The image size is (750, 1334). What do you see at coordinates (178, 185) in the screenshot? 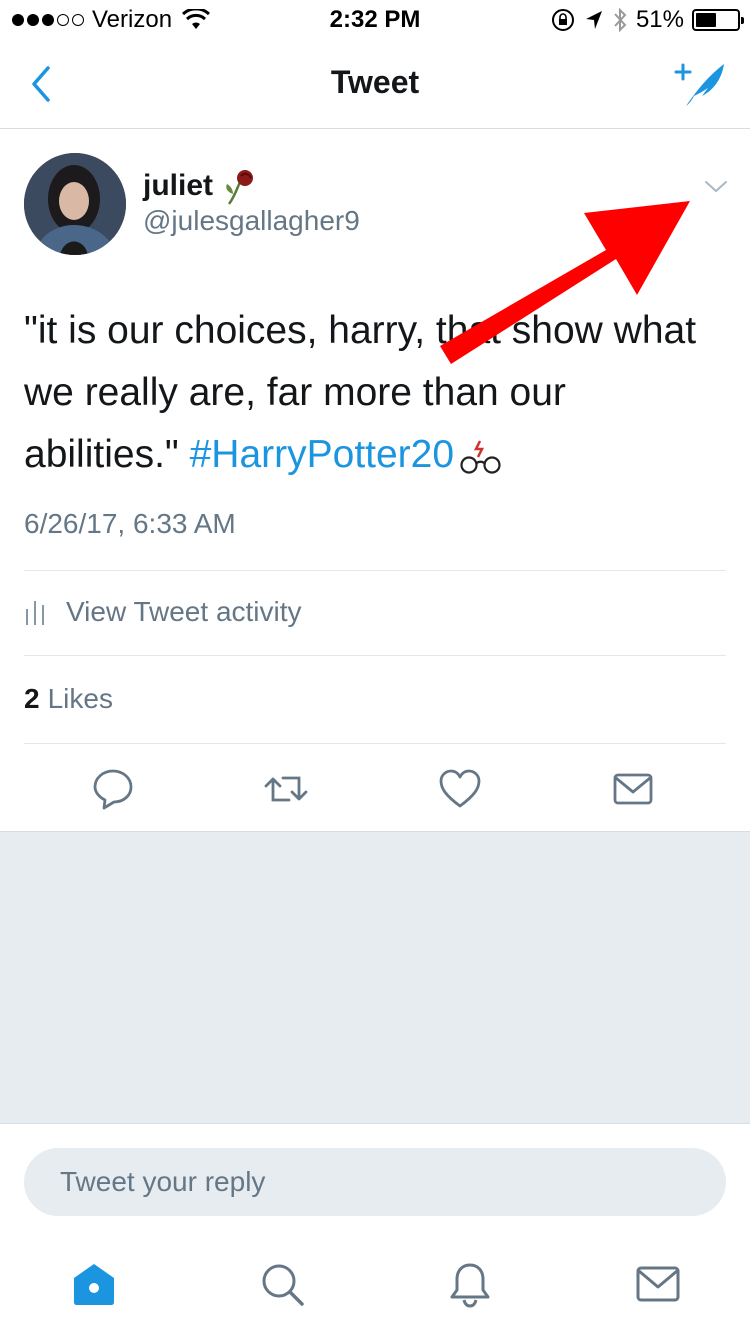
I see `author-name: juliet` at bounding box center [178, 185].